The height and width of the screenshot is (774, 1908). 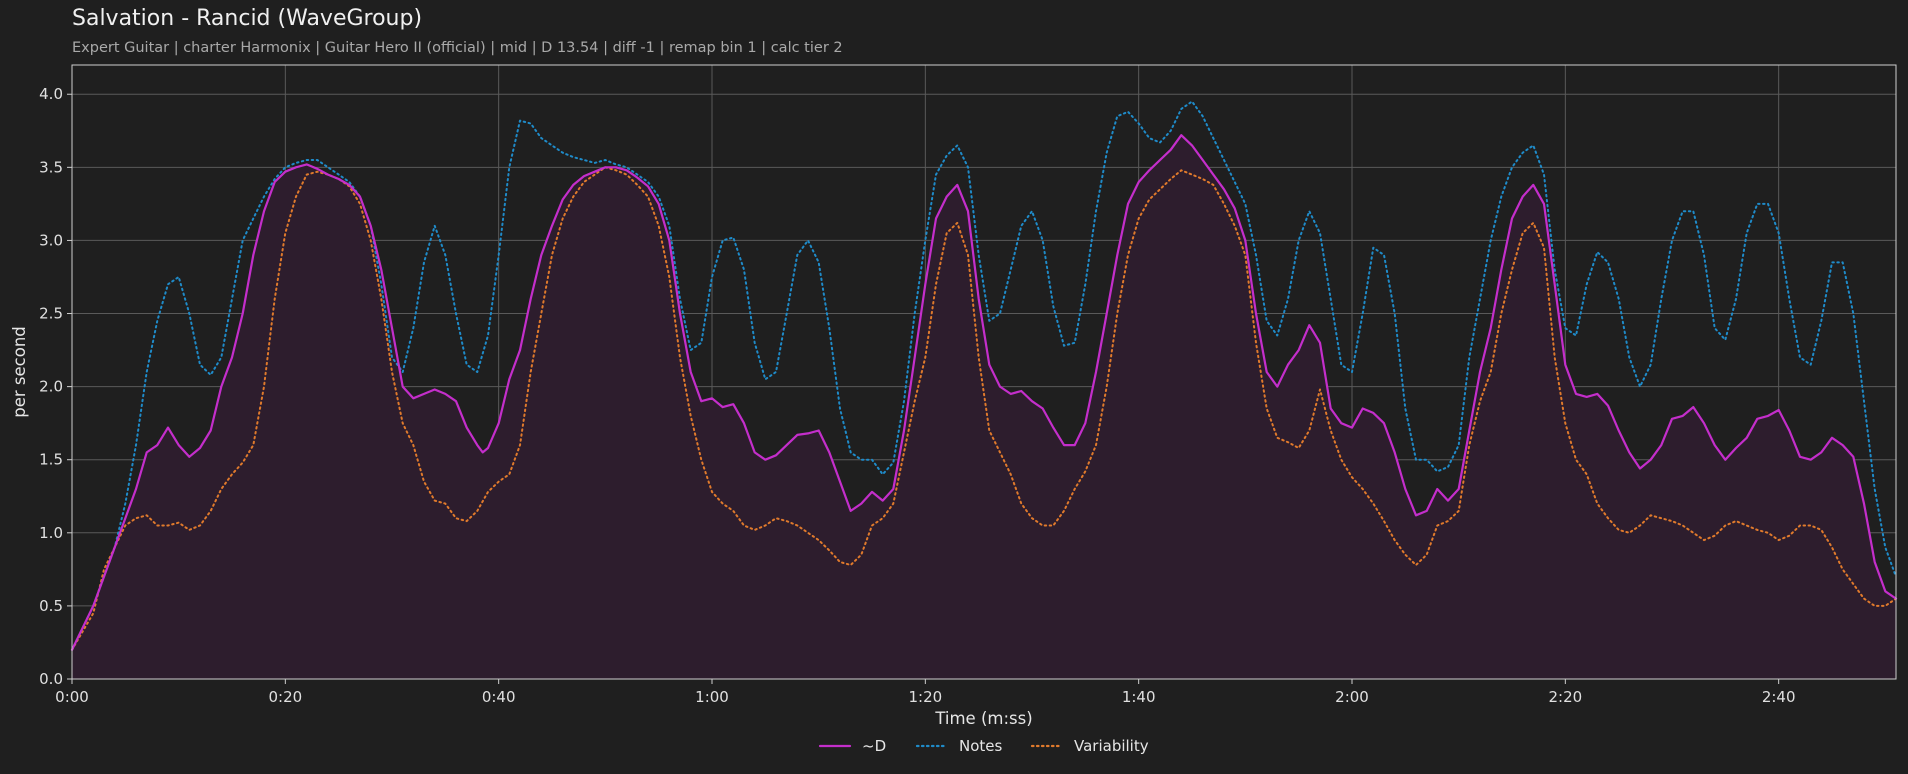 I want to click on x-tick-label: 1:40, so click(x=1139, y=697).